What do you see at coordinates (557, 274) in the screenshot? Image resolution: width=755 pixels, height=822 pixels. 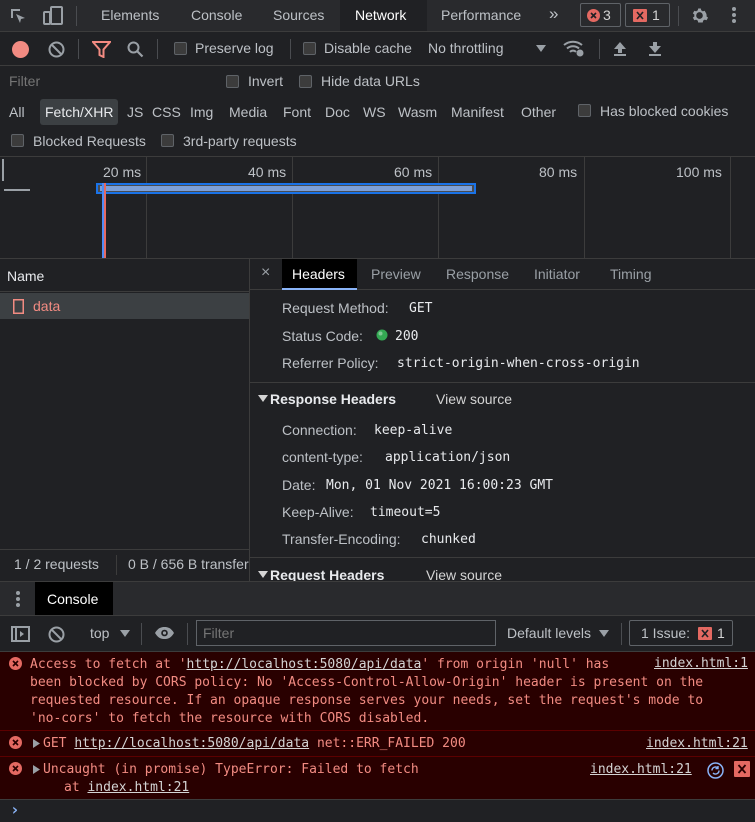 I see `tab-initiator: Initiator` at bounding box center [557, 274].